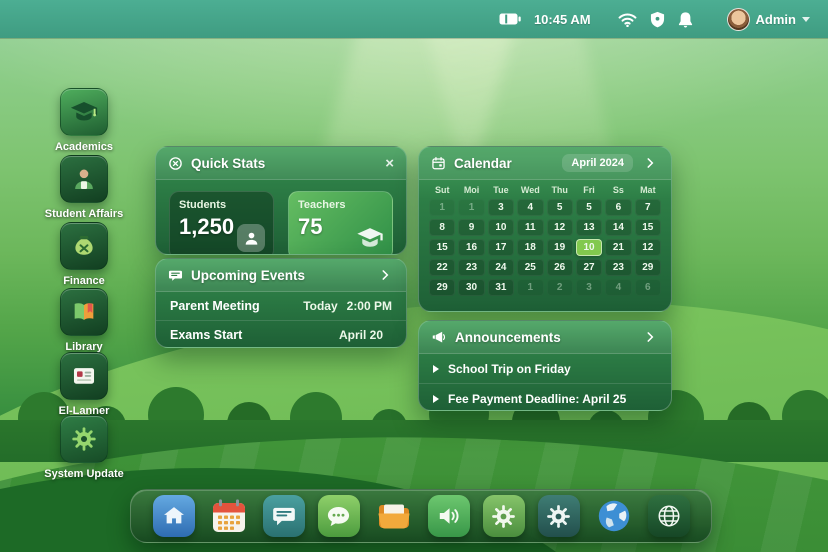 This screenshot has height=552, width=828. Describe the element at coordinates (84, 246) in the screenshot. I see `money-bag-icon` at that location.